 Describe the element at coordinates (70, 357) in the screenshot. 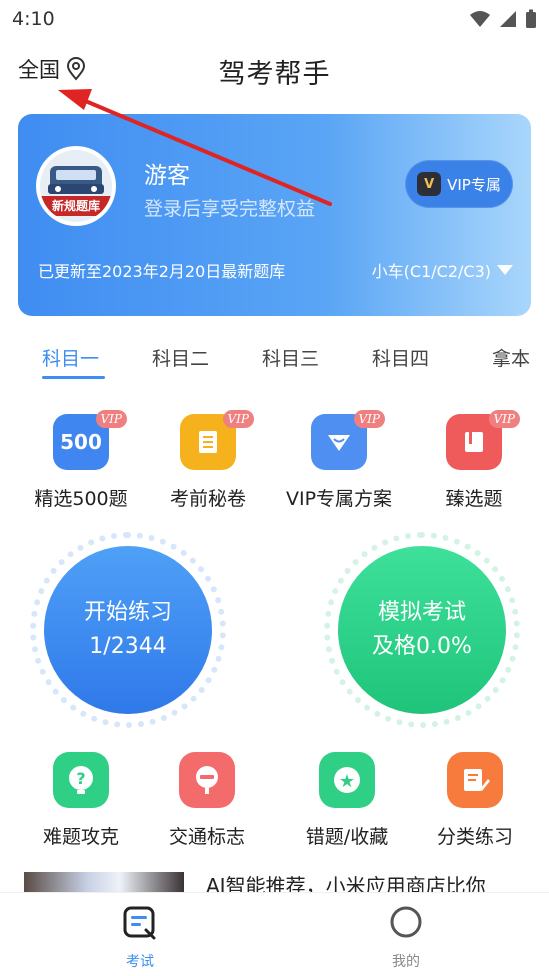

I see `tab-subject-1: 科目一` at that location.